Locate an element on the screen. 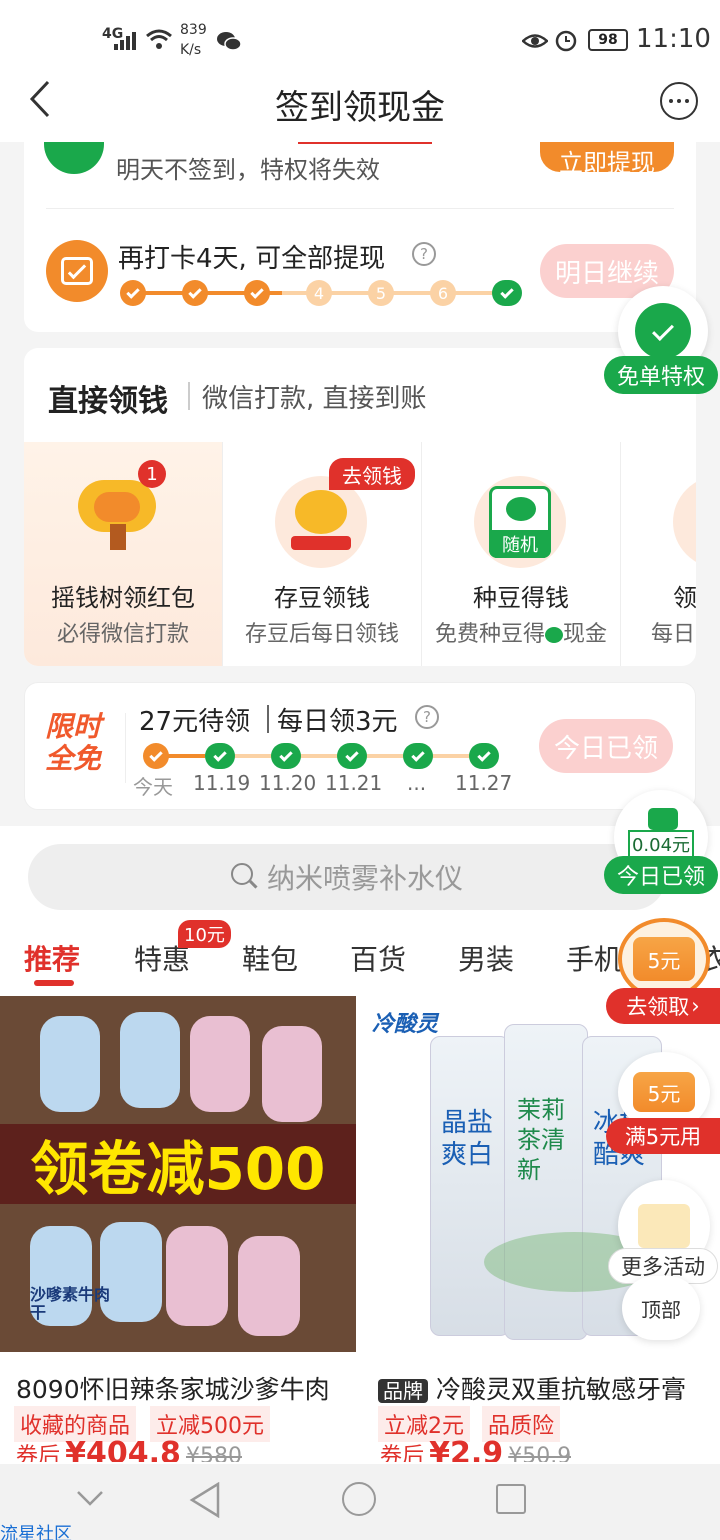  tab-recommend: 推荐 is located at coordinates (52, 958).